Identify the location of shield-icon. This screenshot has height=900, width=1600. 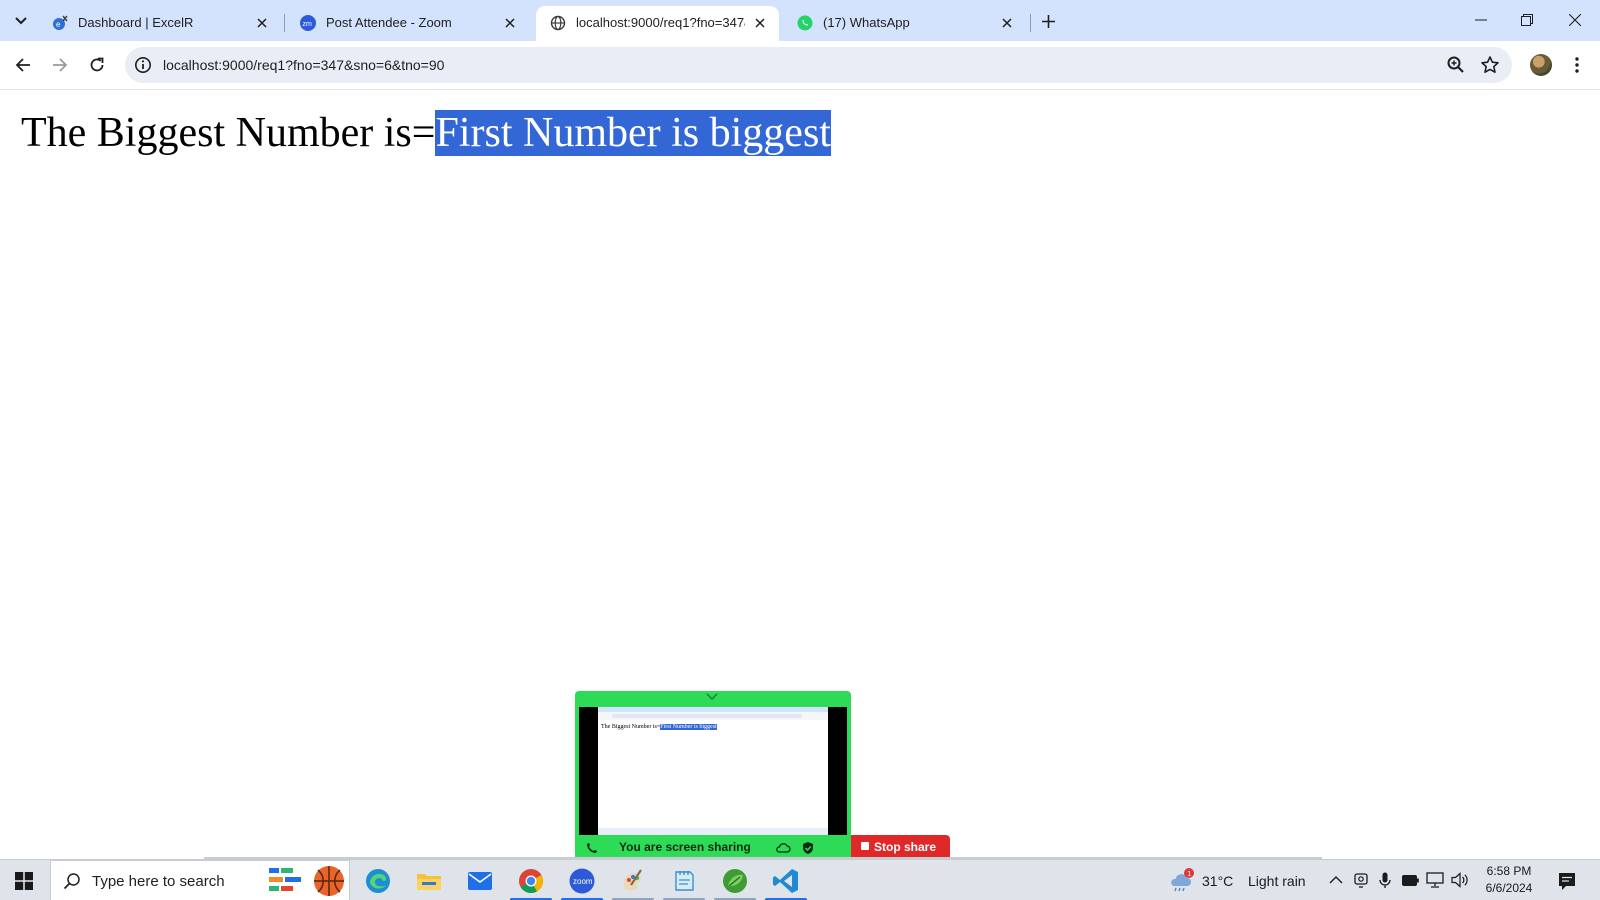
(808, 848).